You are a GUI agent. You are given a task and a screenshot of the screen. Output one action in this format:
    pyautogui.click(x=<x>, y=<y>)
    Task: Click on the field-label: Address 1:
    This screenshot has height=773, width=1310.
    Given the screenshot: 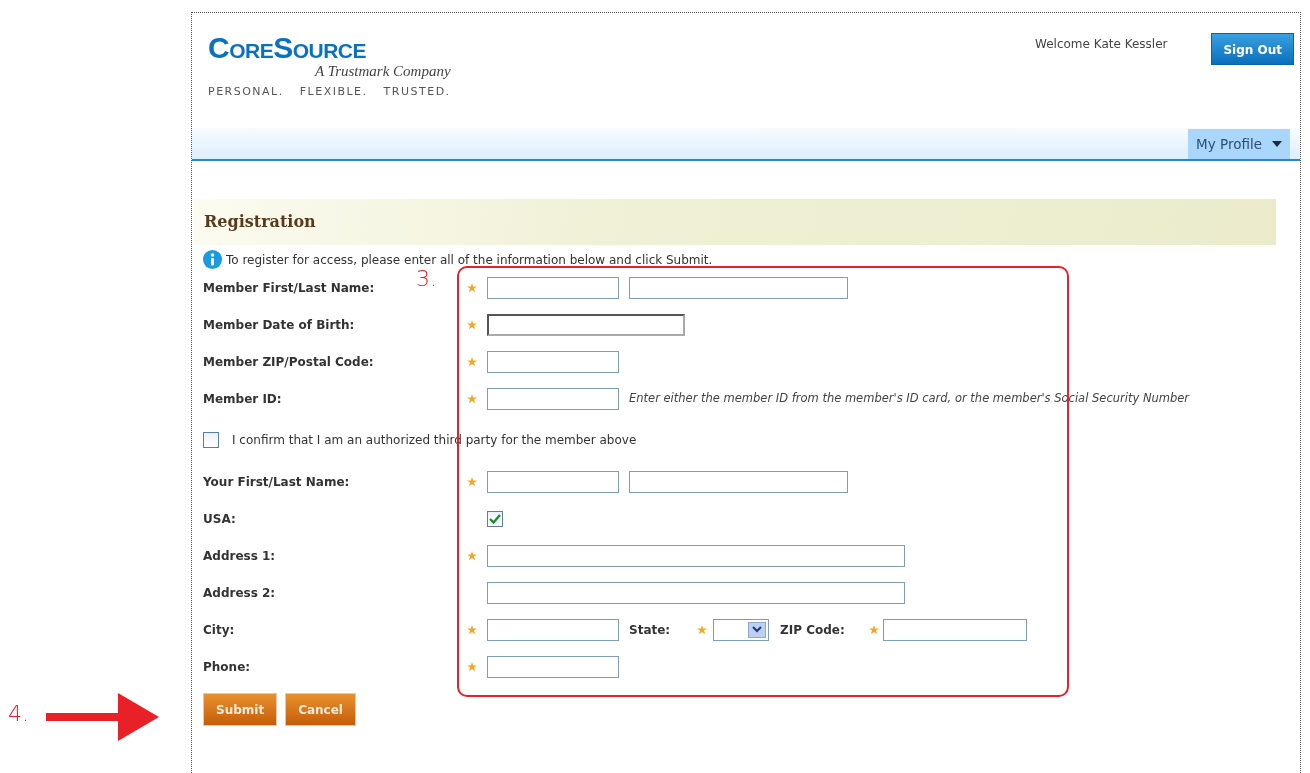 What is the action you would take?
    pyautogui.click(x=240, y=556)
    